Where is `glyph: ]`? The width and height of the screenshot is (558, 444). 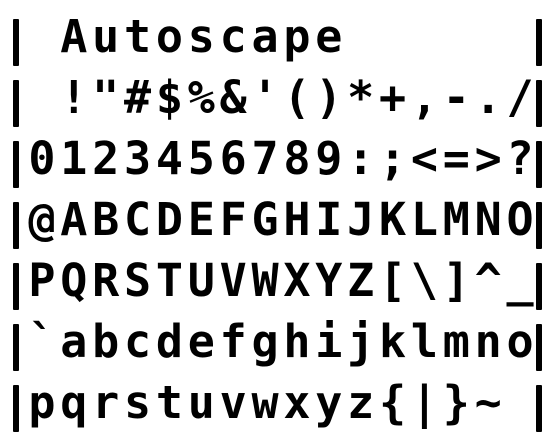
glyph: ] is located at coordinates (456, 280).